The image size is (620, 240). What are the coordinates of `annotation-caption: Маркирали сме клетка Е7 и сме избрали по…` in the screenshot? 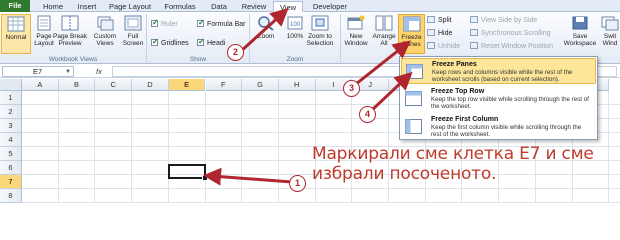 It's located at (462, 164).